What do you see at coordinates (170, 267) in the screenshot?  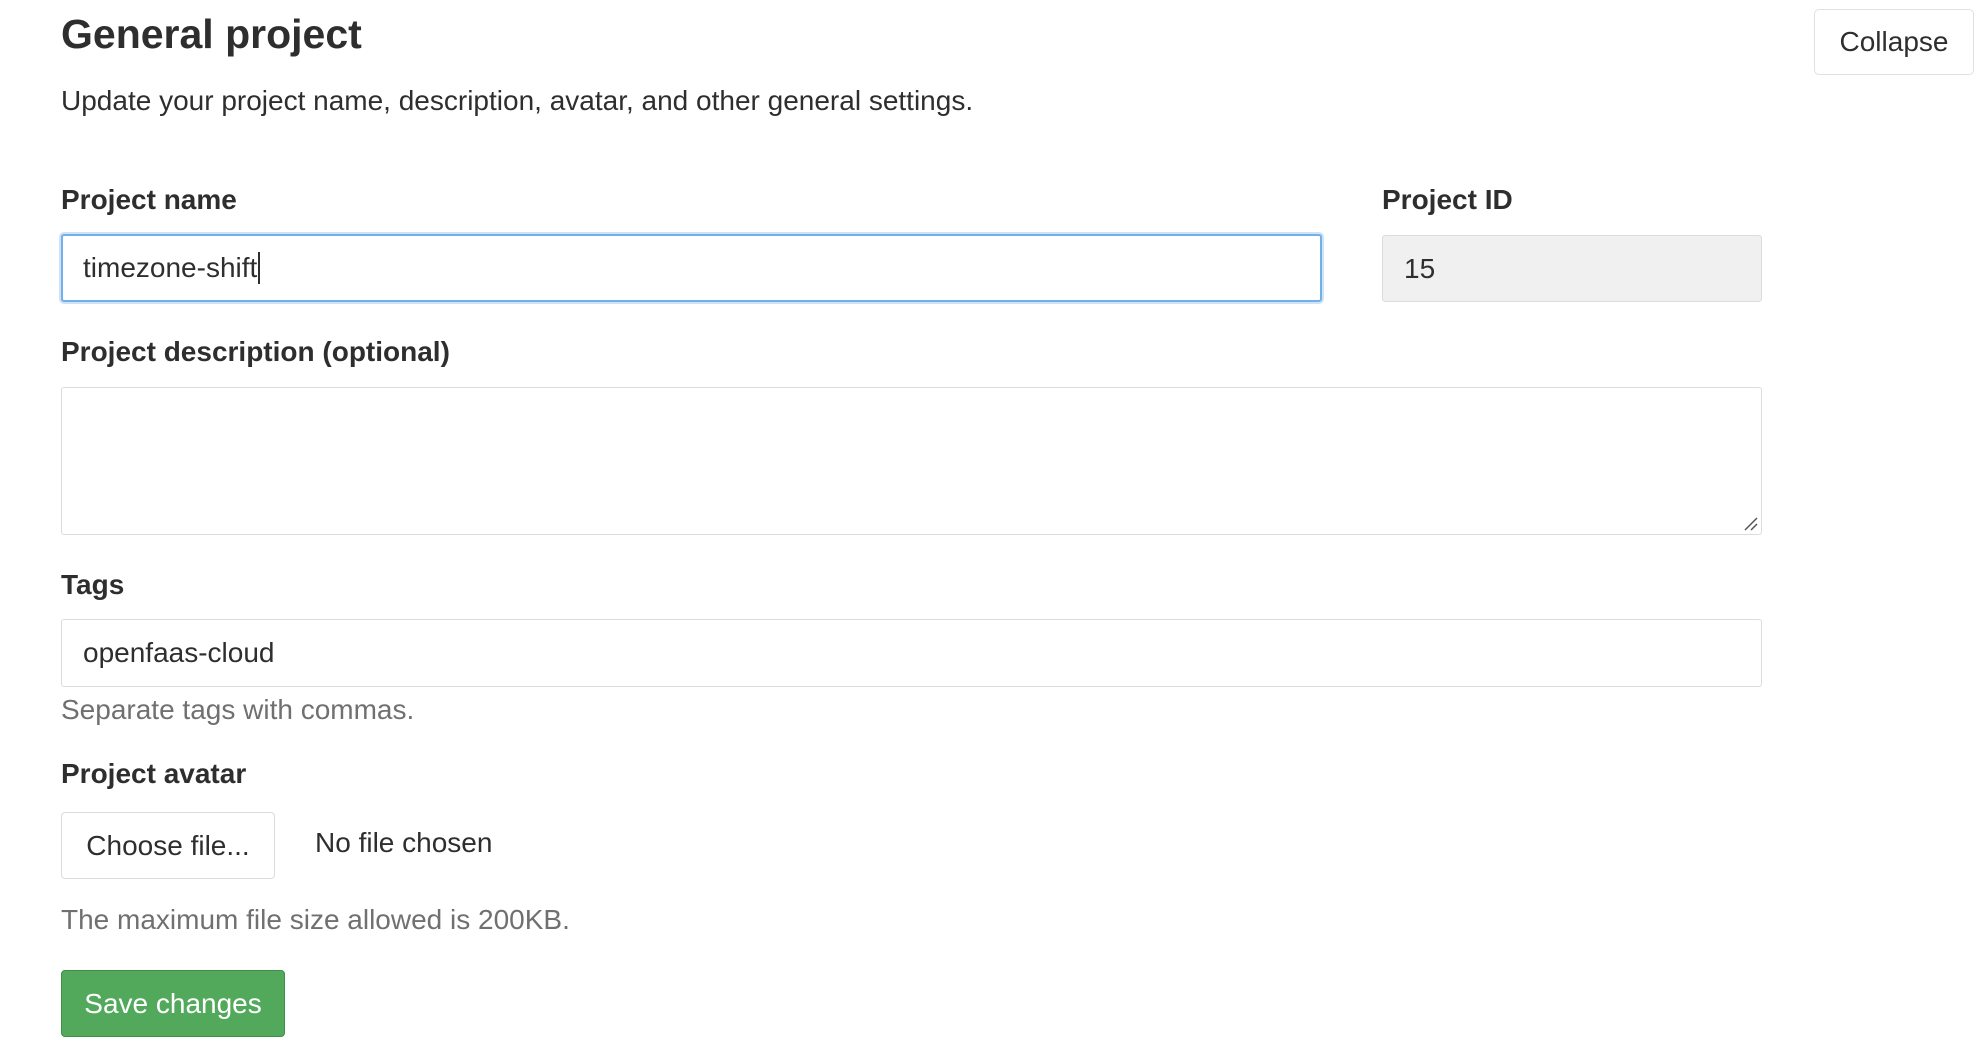 I see `project-name-value: timezone-shift` at bounding box center [170, 267].